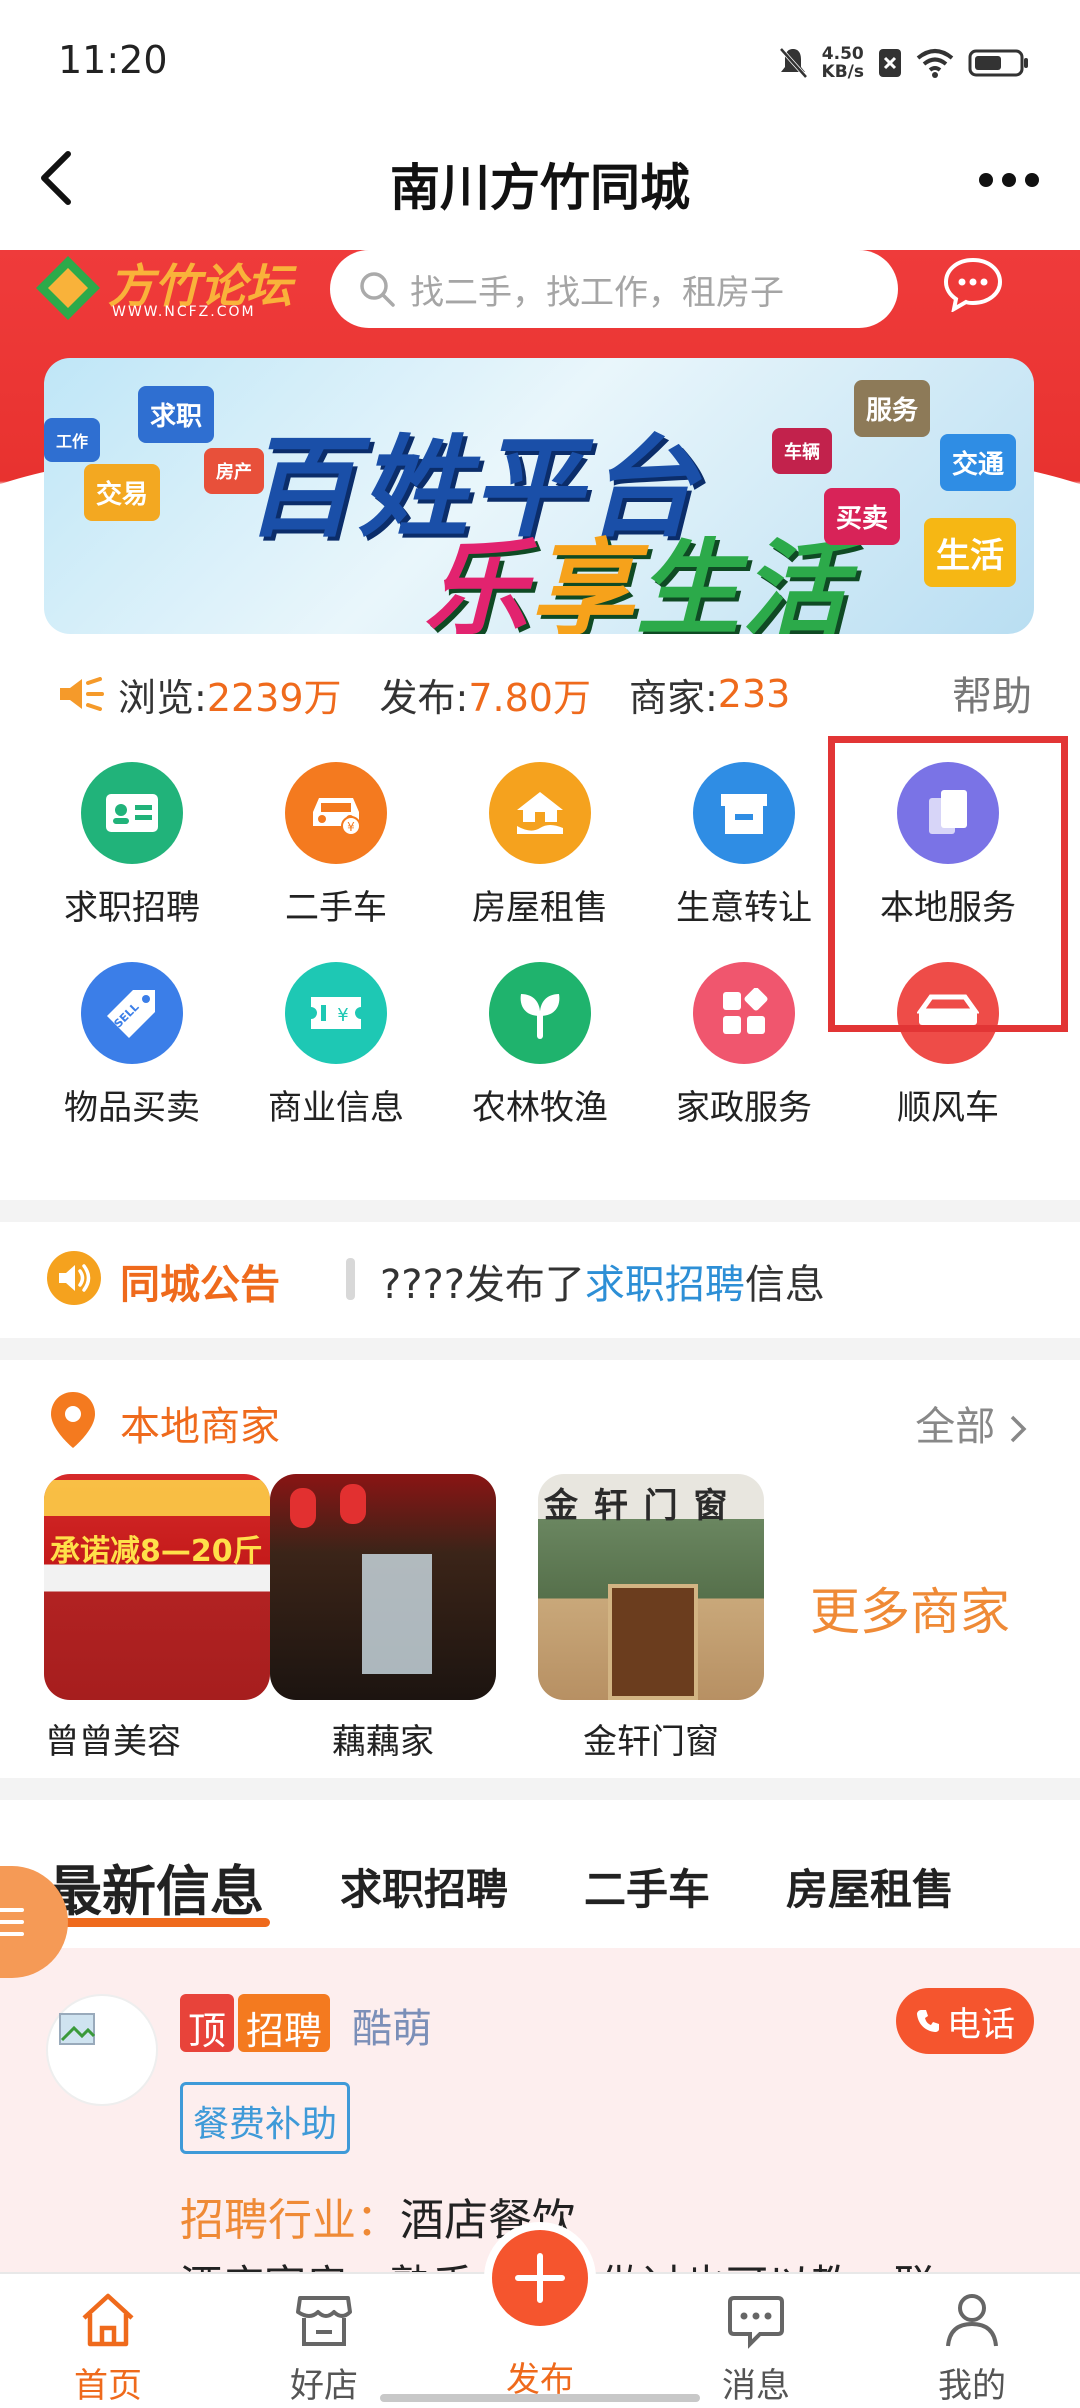  I want to click on merchant-door, so click(653, 1642).